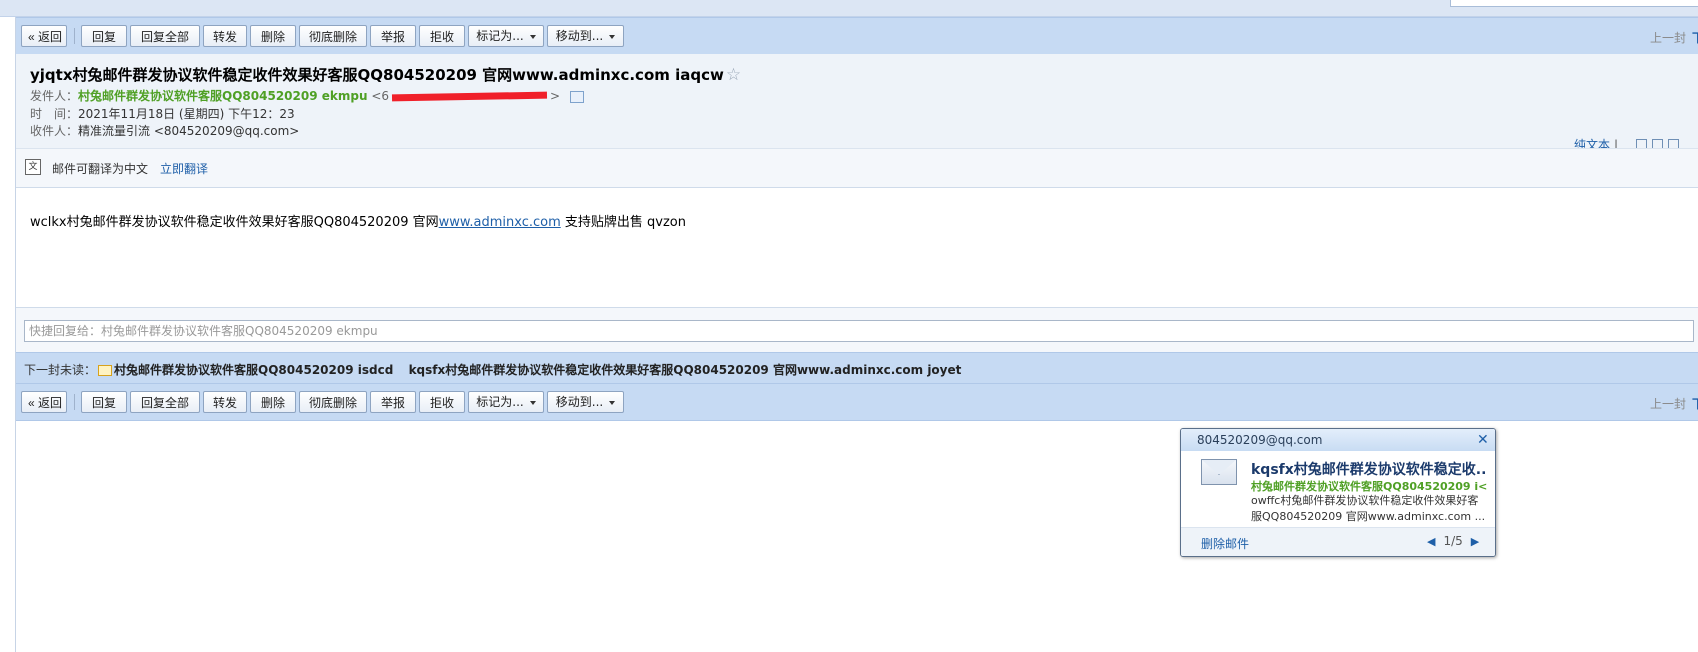 This screenshot has height=652, width=1698. I want to click on quick-reply-area: 快捷回复给：村兔邮件群发协议软件客服QQ804520209 ekmpu, so click(857, 330).